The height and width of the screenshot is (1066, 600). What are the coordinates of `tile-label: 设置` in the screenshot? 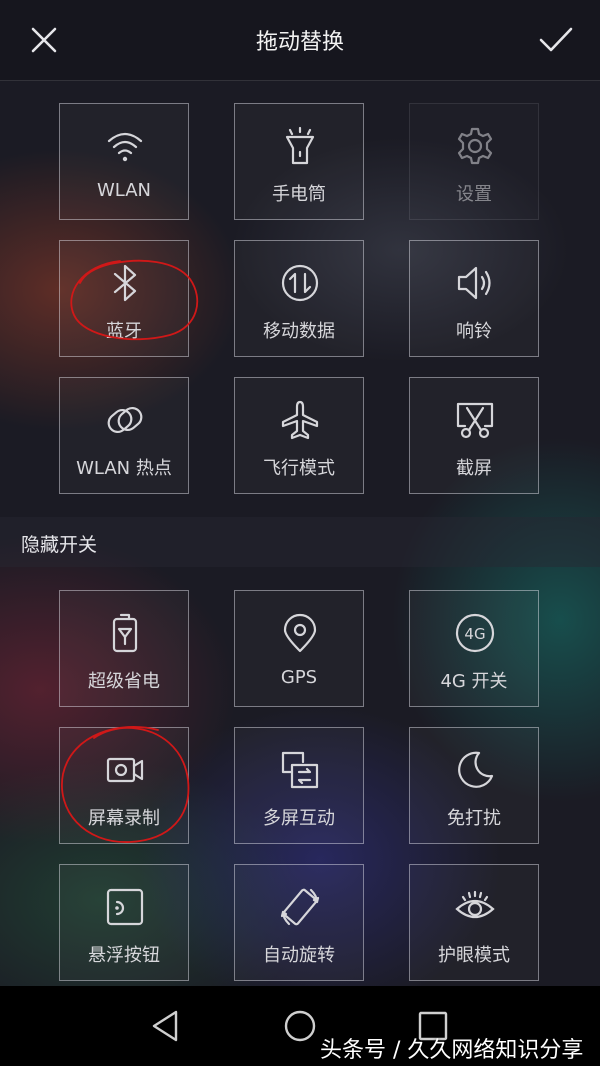 It's located at (474, 194).